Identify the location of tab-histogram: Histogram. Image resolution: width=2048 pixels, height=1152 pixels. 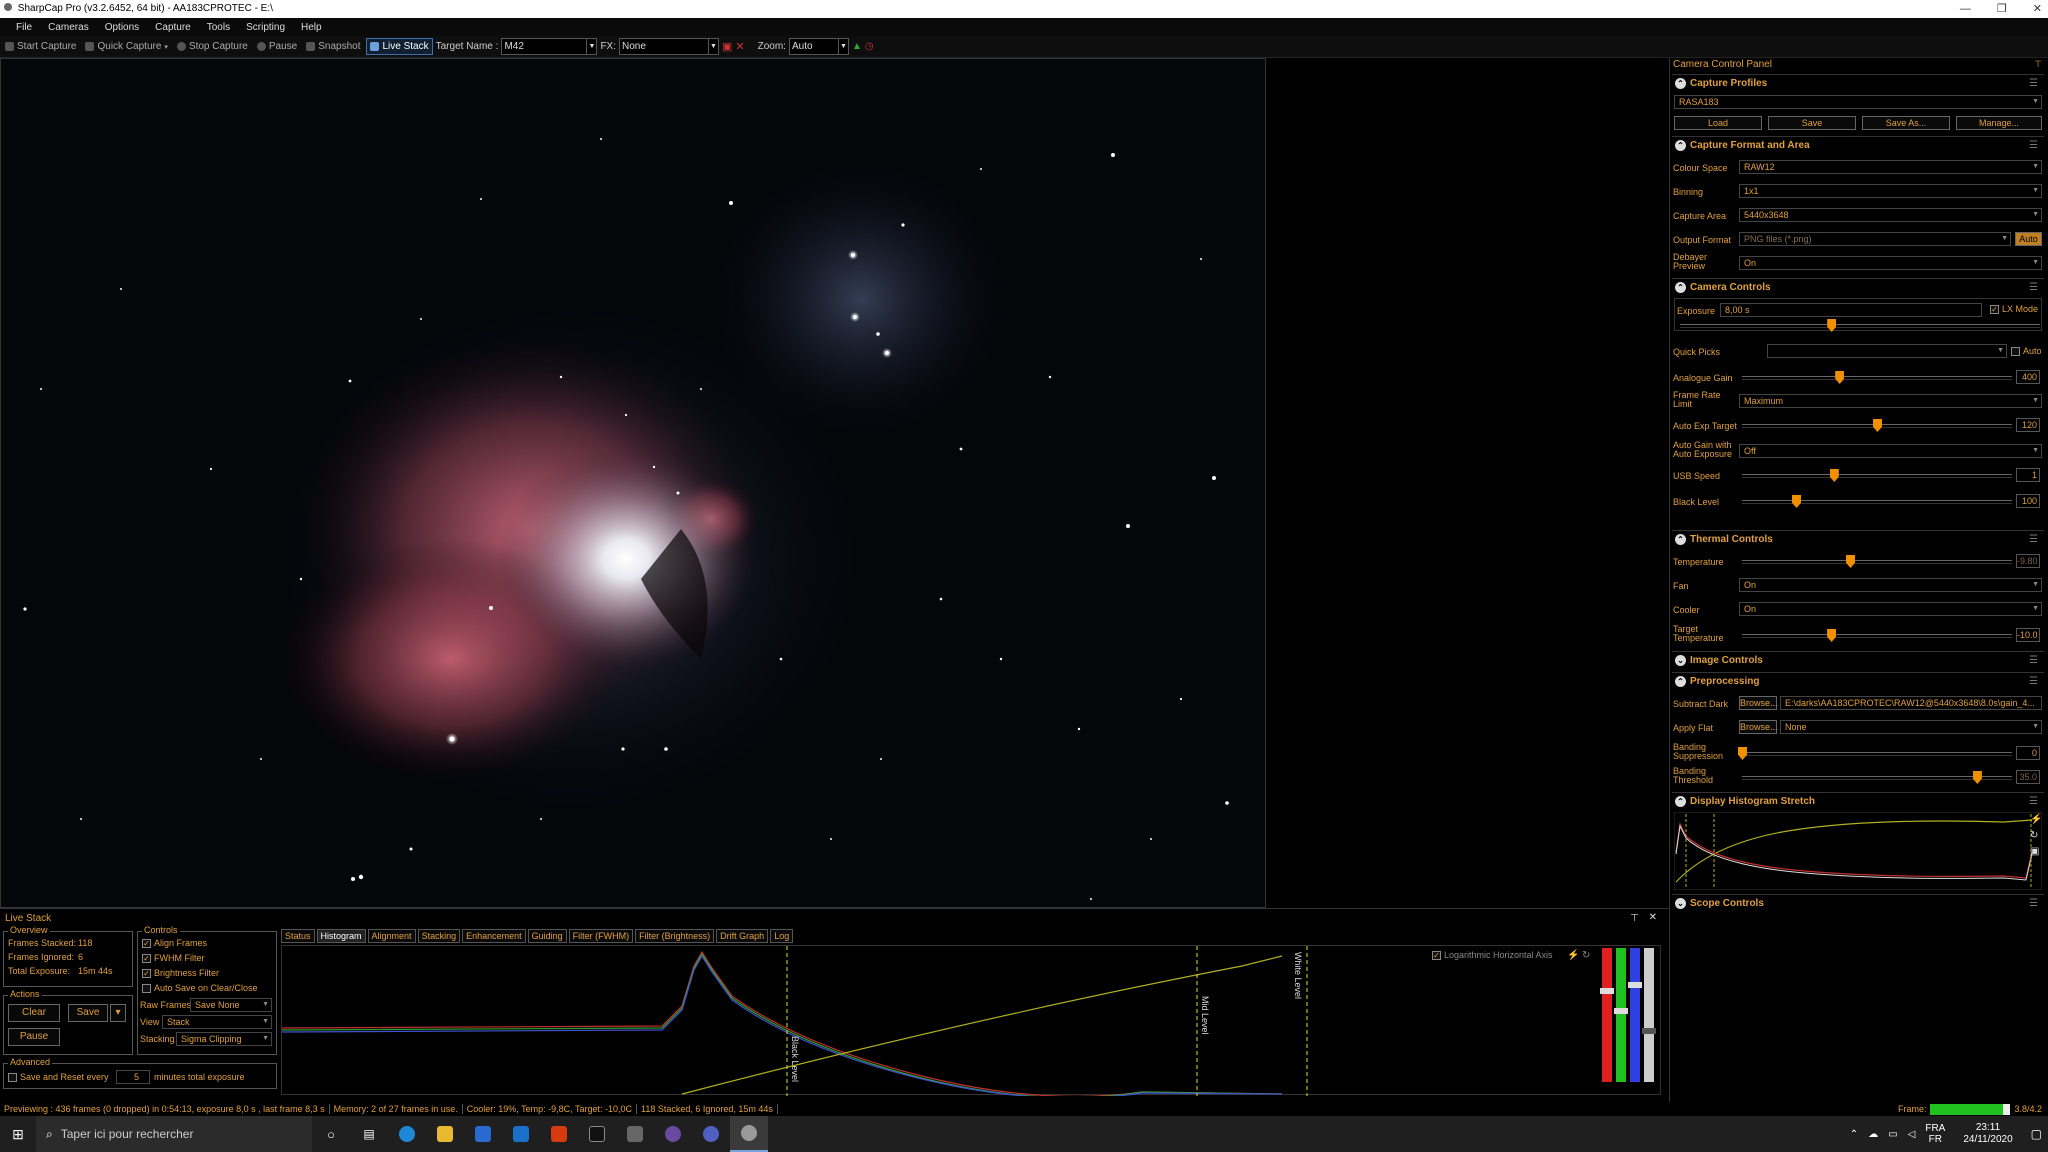
(341, 936).